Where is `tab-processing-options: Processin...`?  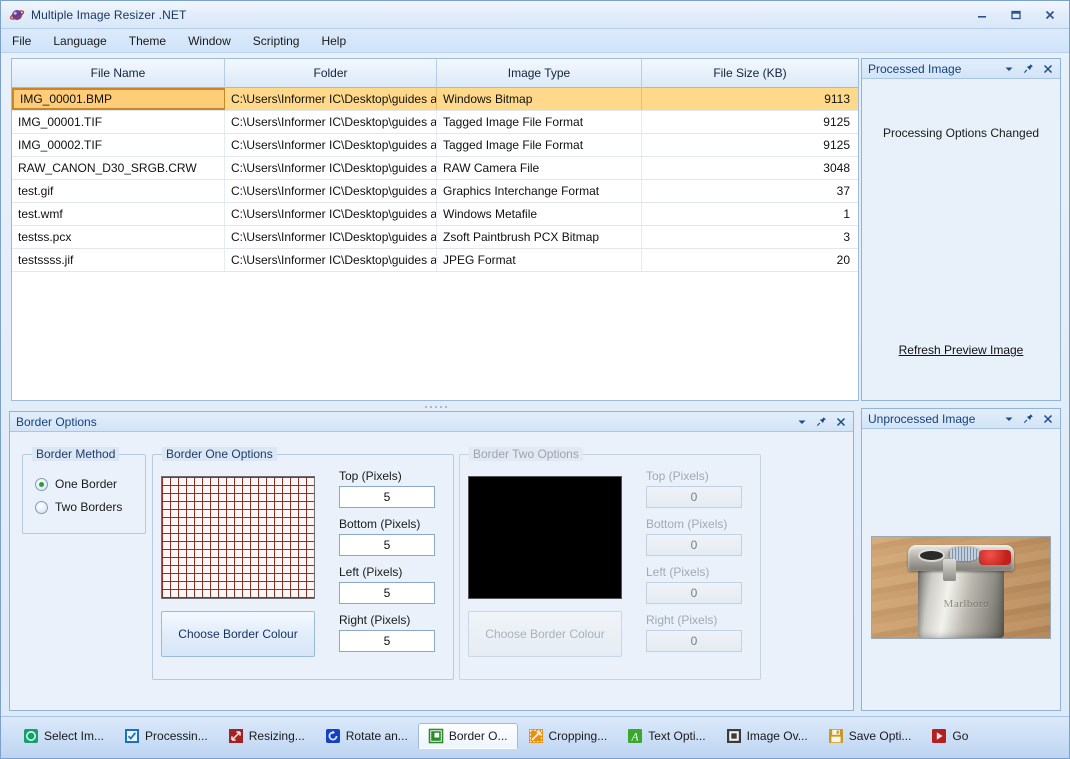 tab-processing-options: Processin... is located at coordinates (166, 736).